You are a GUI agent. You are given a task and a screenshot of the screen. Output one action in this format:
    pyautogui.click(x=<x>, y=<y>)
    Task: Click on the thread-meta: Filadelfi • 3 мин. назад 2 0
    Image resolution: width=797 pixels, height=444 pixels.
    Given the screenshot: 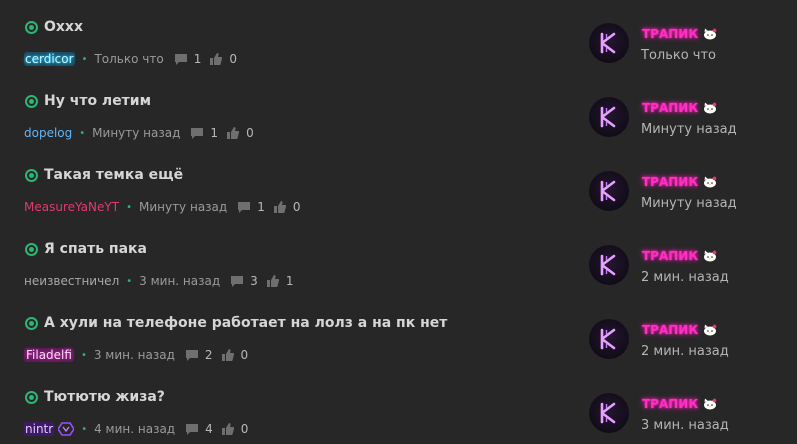 What is the action you would take?
    pyautogui.click(x=136, y=355)
    